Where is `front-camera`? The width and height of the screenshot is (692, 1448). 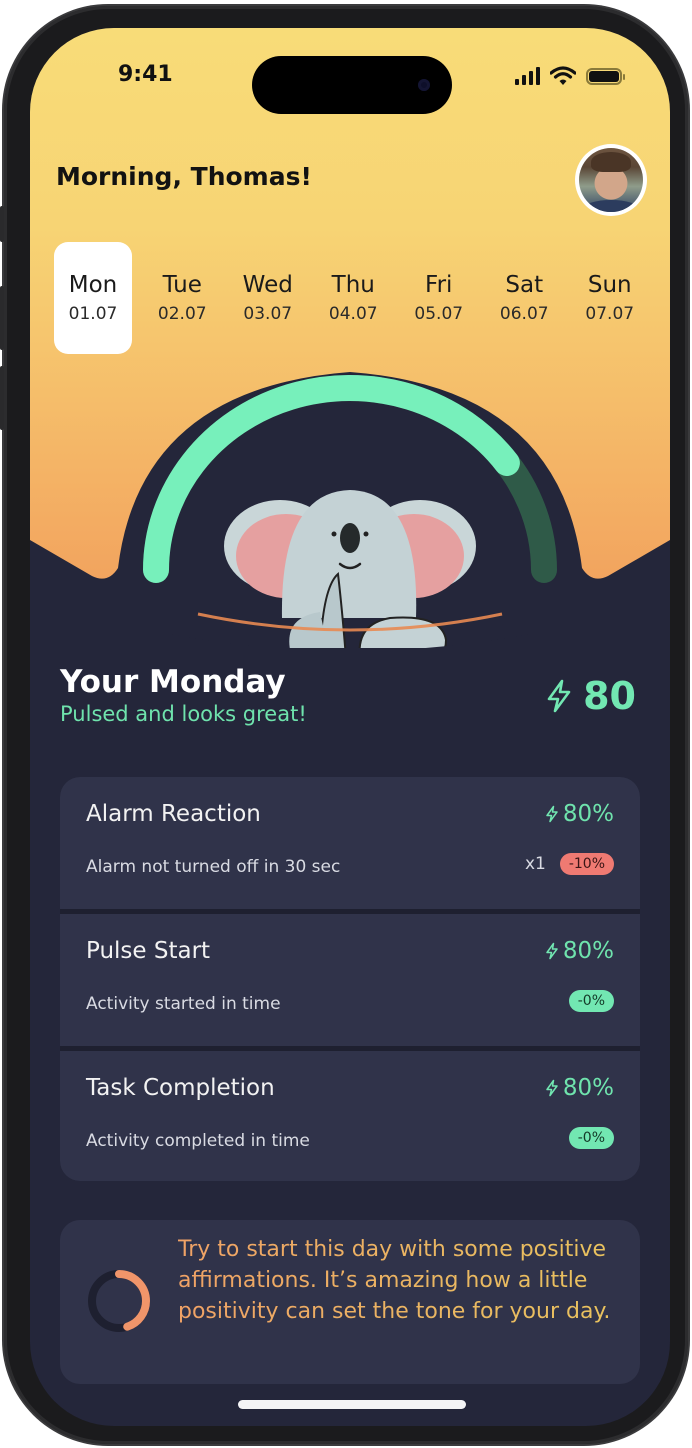 front-camera is located at coordinates (424, 85).